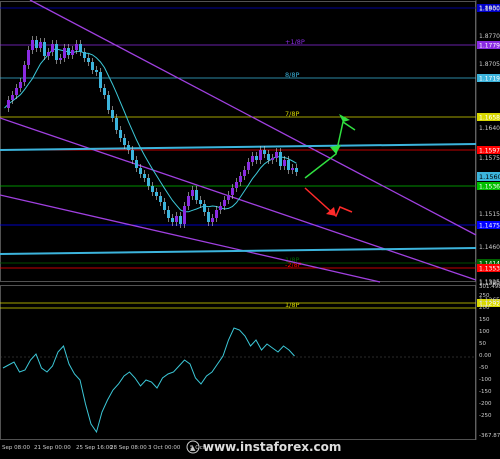  I want to click on oscillator-tick-label: 100, so click(484, 332).